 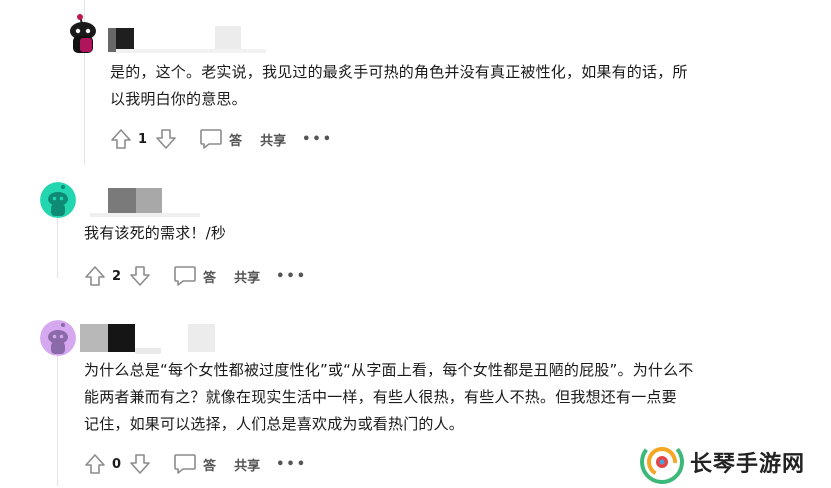 I want to click on vote-score: 0, so click(x=117, y=464).